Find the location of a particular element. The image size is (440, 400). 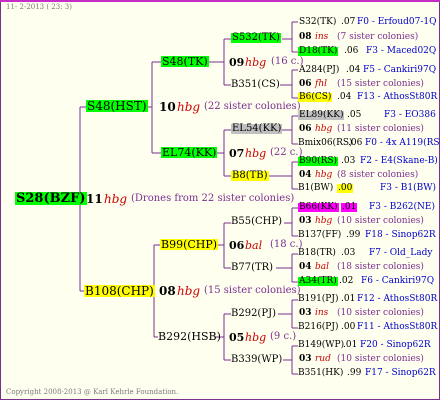

gen3-node-8: B339(WP) is located at coordinates (256, 360).